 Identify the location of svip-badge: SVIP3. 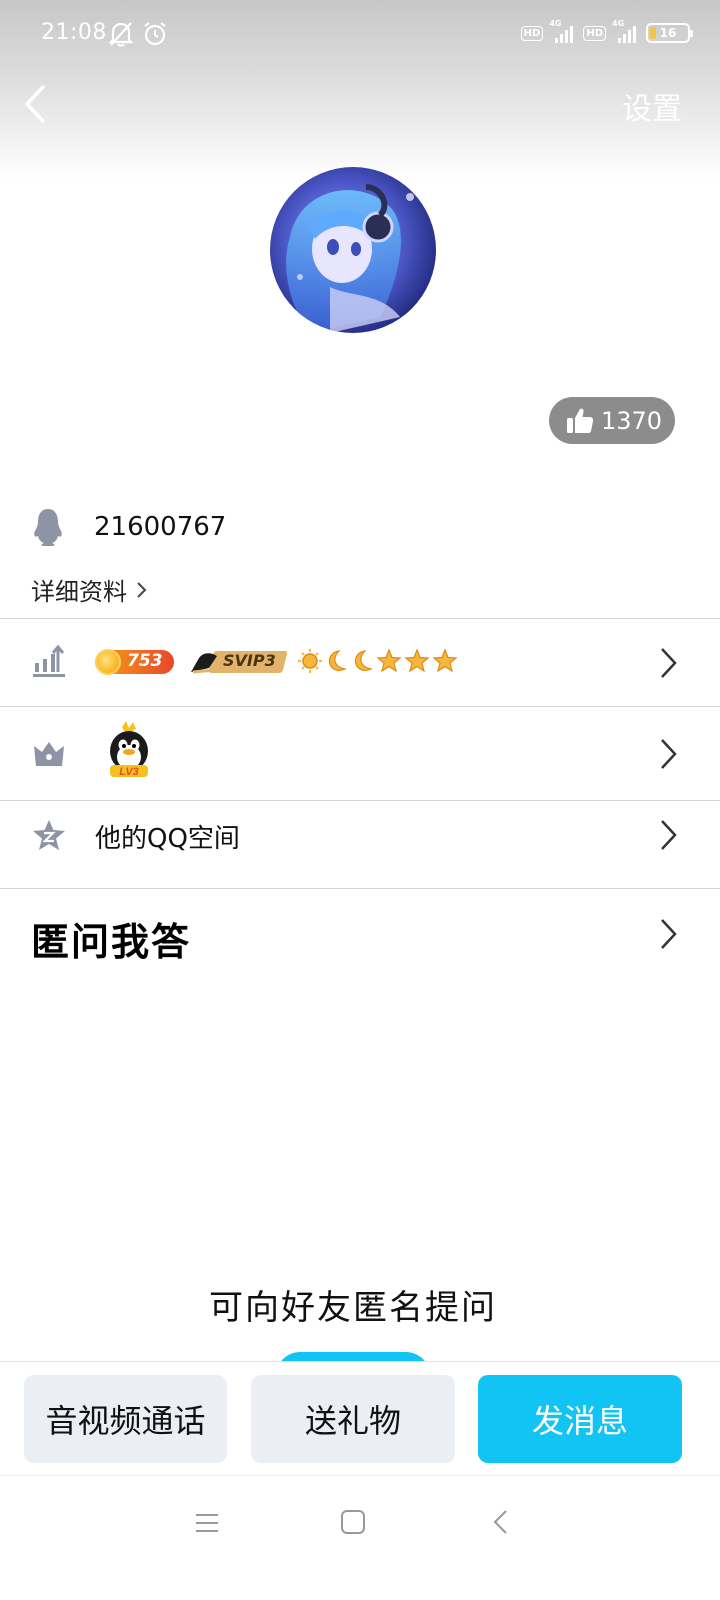
(238, 662).